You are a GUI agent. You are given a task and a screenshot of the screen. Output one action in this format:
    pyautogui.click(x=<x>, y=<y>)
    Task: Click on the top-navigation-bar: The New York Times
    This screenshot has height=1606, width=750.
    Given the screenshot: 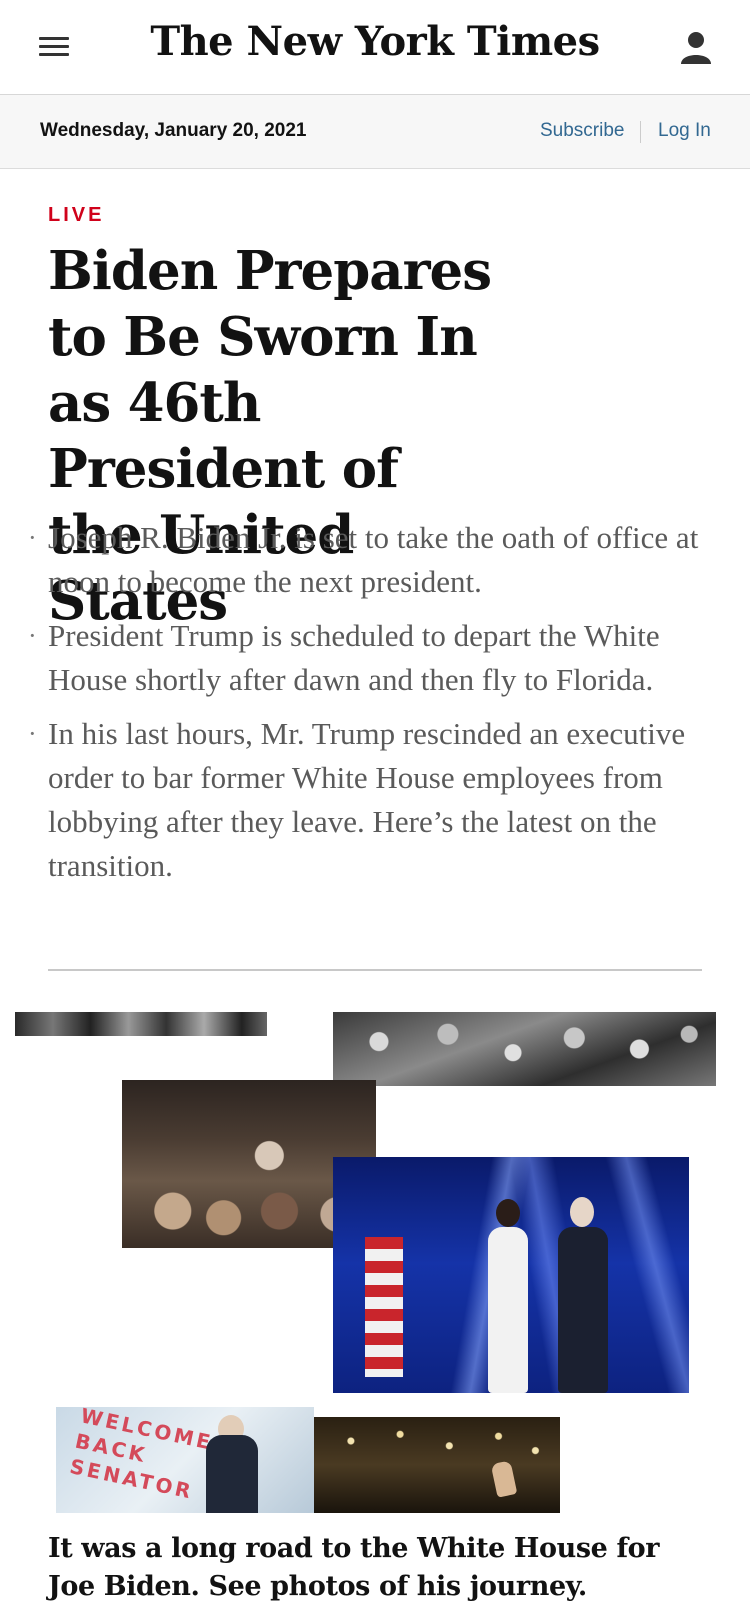 What is the action you would take?
    pyautogui.click(x=375, y=47)
    